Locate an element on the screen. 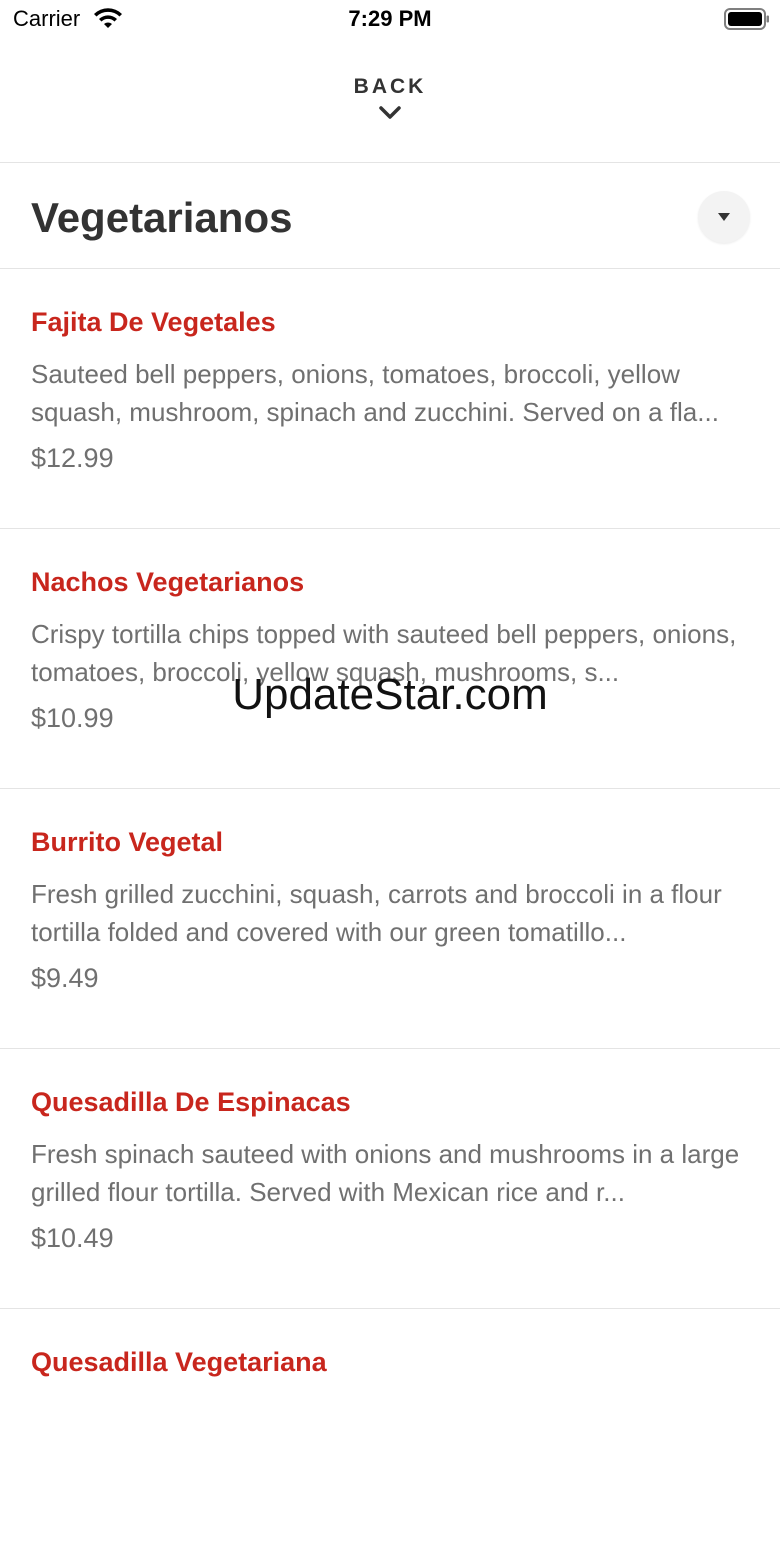 The image size is (780, 1568). menu-item-name: Burrito Vegetal is located at coordinates (127, 842).